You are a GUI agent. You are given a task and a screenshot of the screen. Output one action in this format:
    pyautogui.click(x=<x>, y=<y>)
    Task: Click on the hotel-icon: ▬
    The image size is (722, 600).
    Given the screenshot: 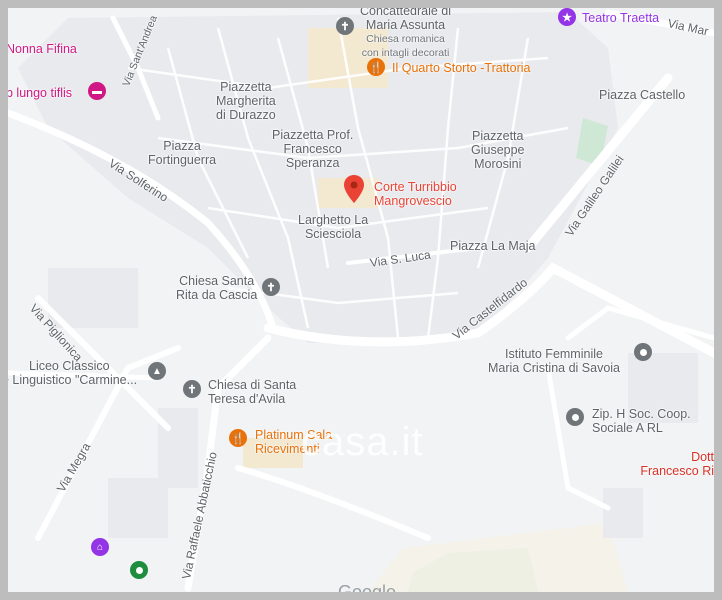 What is the action you would take?
    pyautogui.click(x=97, y=91)
    